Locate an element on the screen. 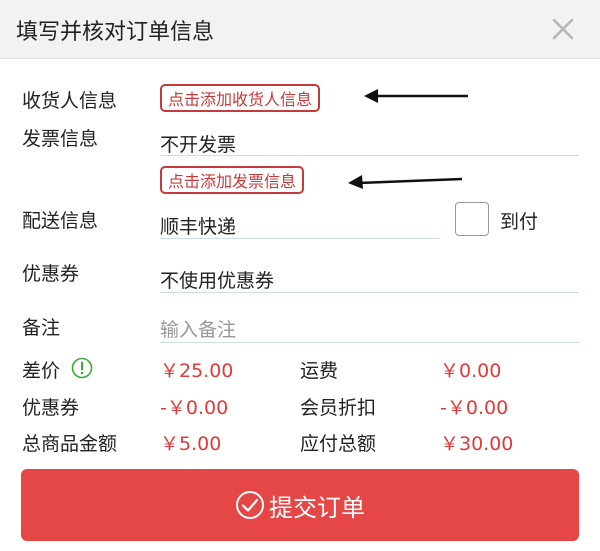  coupon-label: 优惠券 is located at coordinates (51, 274).